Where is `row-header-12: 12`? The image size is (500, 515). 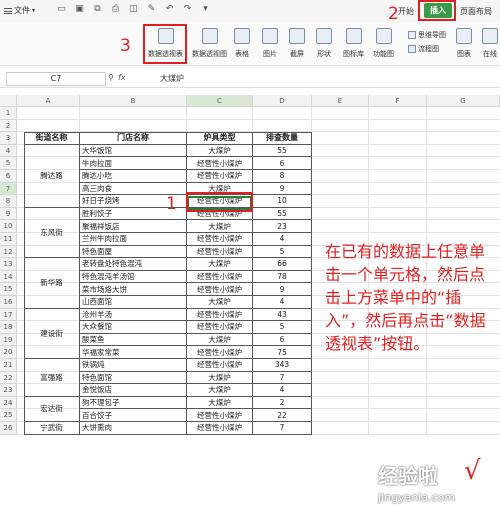
row-header-12: 12 is located at coordinates (8, 252).